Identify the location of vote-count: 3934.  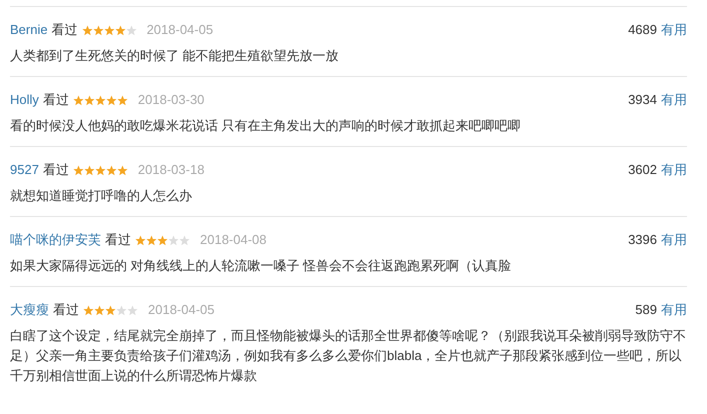
(642, 100).